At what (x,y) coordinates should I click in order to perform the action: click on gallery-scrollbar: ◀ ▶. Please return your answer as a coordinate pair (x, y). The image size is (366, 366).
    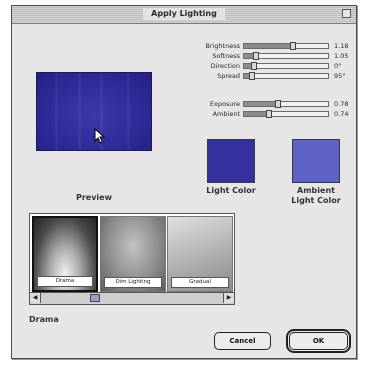
    Looking at the image, I should click on (132, 298).